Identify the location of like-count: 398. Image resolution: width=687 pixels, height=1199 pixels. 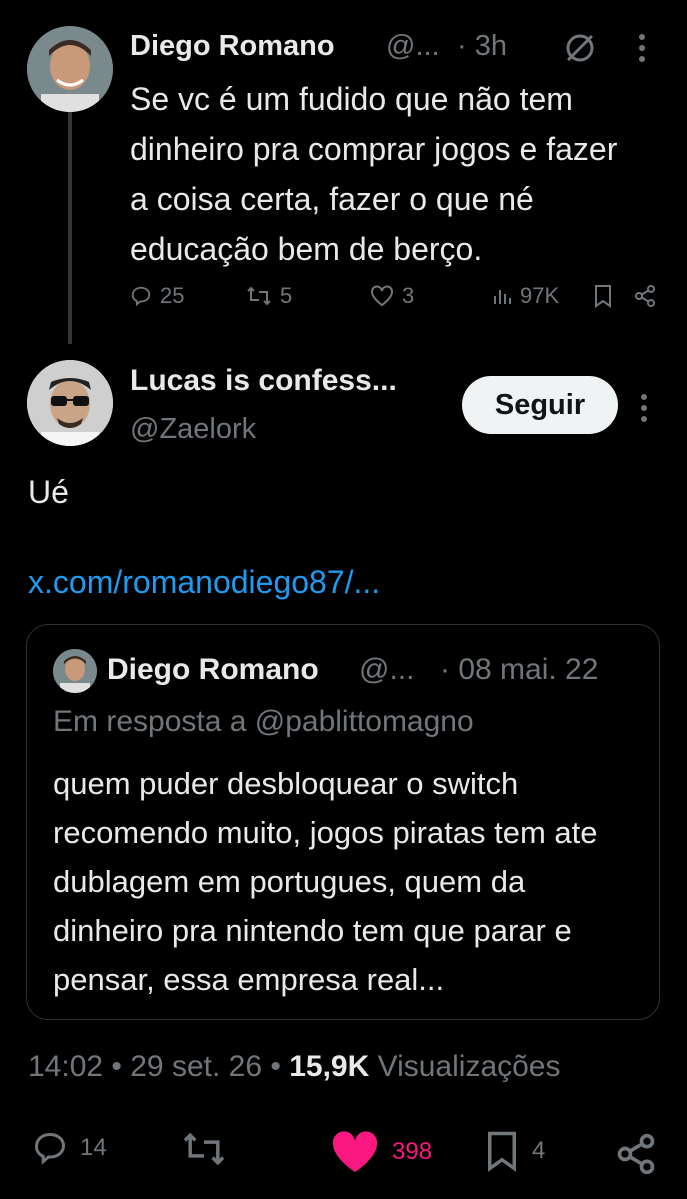
(412, 1151).